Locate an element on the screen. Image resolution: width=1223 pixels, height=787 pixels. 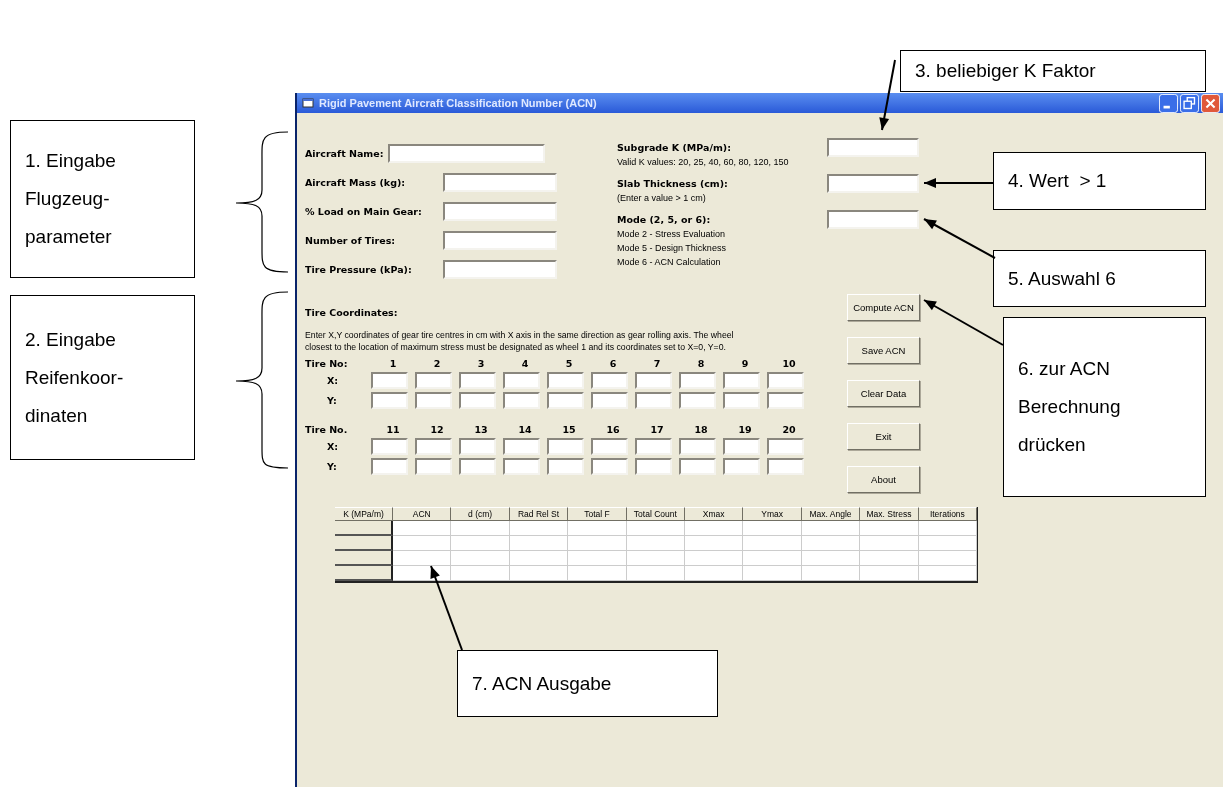
tire-number: 5 is located at coordinates (569, 363).